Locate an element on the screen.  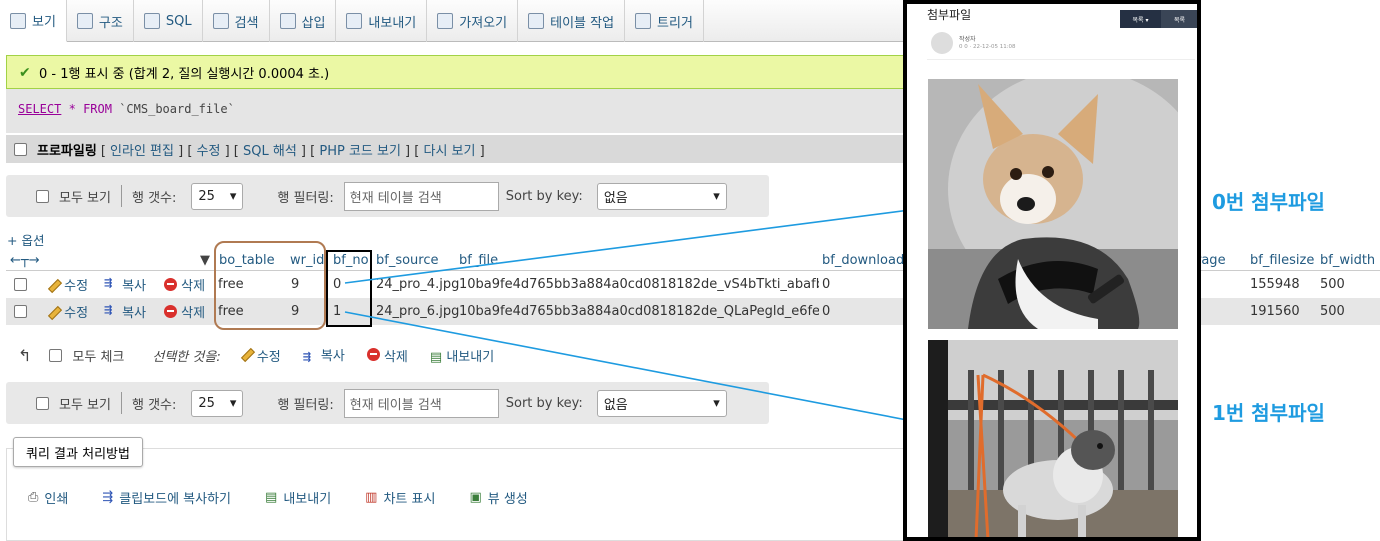
avatar is located at coordinates (942, 43).